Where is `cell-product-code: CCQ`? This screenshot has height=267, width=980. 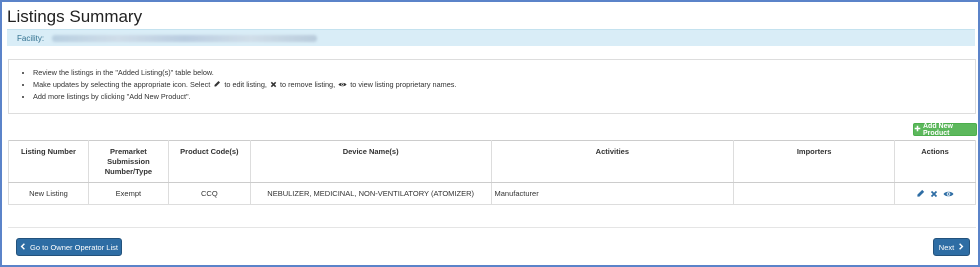 cell-product-code: CCQ is located at coordinates (209, 193).